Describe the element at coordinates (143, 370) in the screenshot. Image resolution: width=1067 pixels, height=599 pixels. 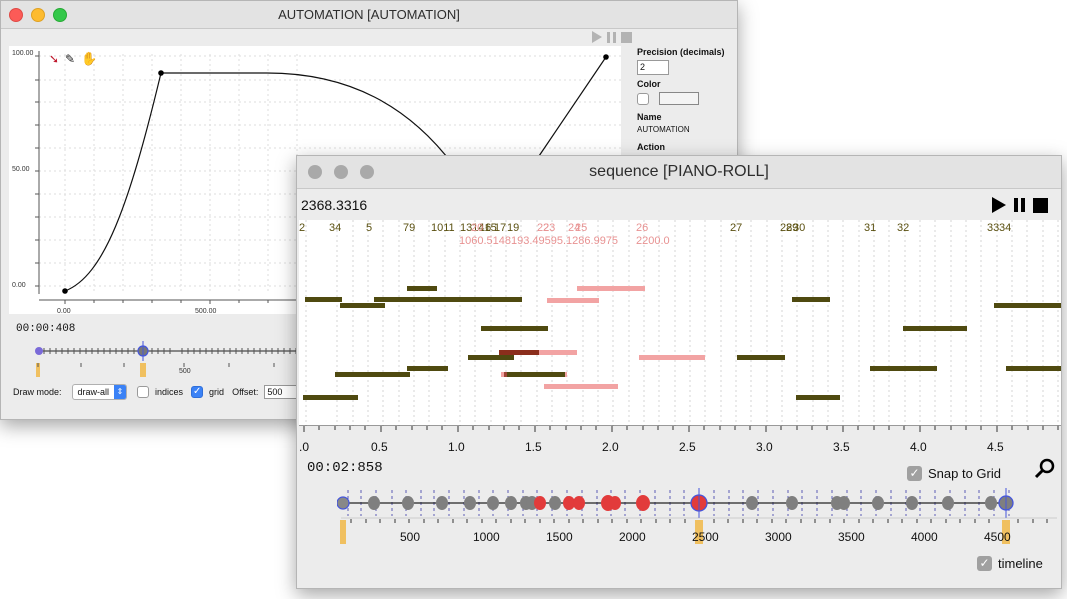
I see `timeline-cursor-handle` at that location.